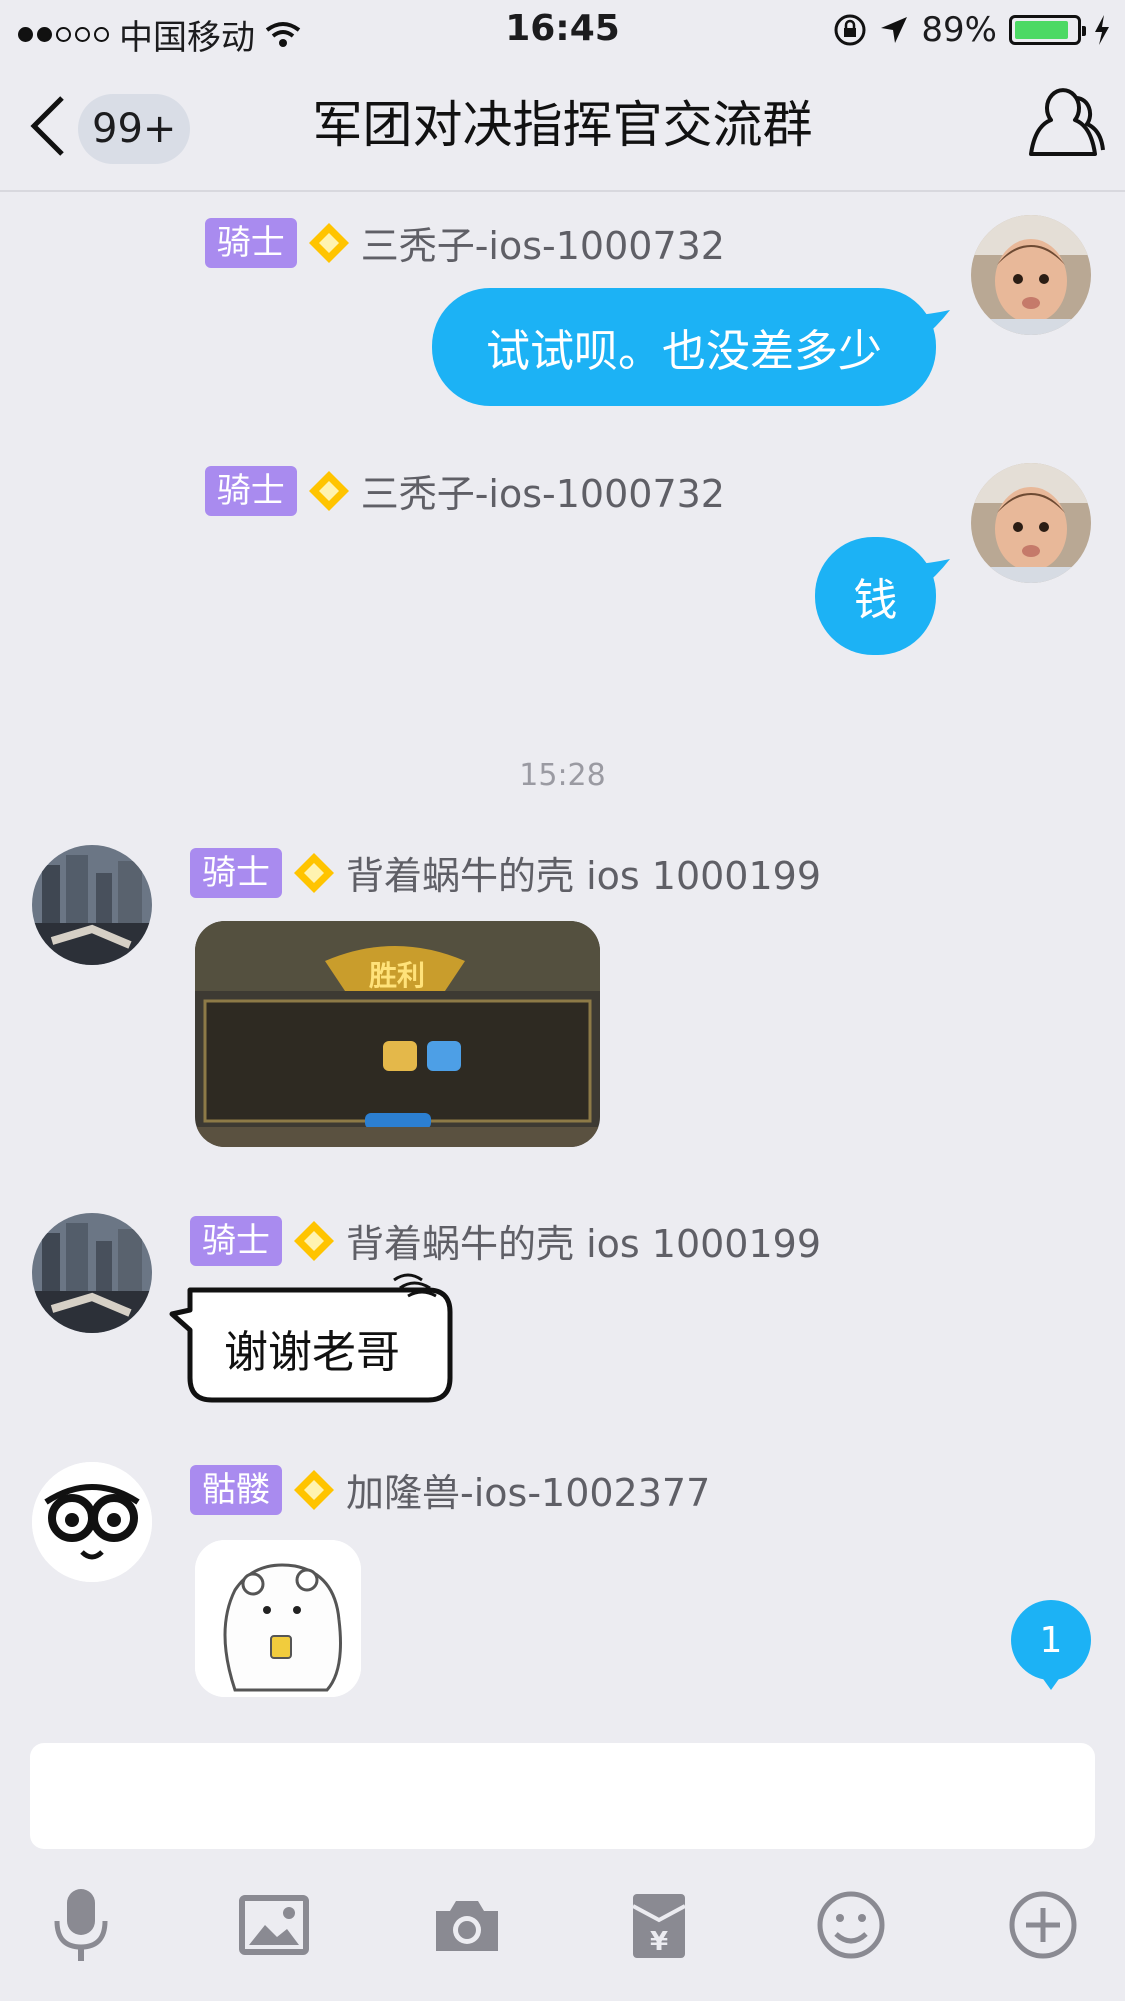 The height and width of the screenshot is (2001, 1125). I want to click on battery-icon, so click(1047, 30).